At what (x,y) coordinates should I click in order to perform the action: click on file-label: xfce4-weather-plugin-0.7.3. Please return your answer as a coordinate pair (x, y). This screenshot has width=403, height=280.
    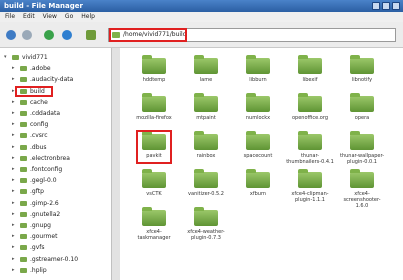
    Looking at the image, I should click on (206, 235).